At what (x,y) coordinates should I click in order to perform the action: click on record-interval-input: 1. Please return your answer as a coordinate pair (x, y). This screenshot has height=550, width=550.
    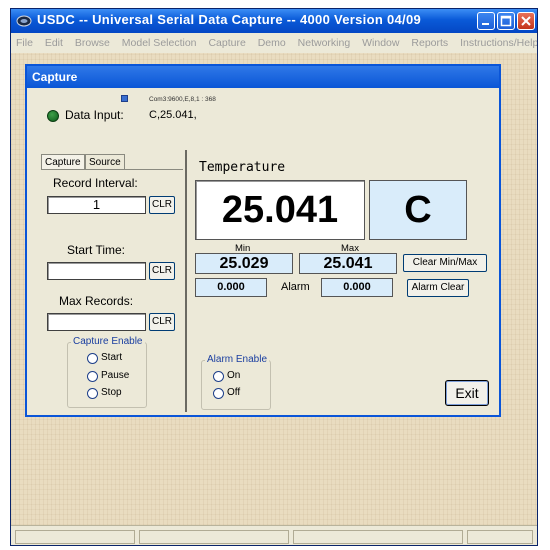
    Looking at the image, I should click on (96, 205).